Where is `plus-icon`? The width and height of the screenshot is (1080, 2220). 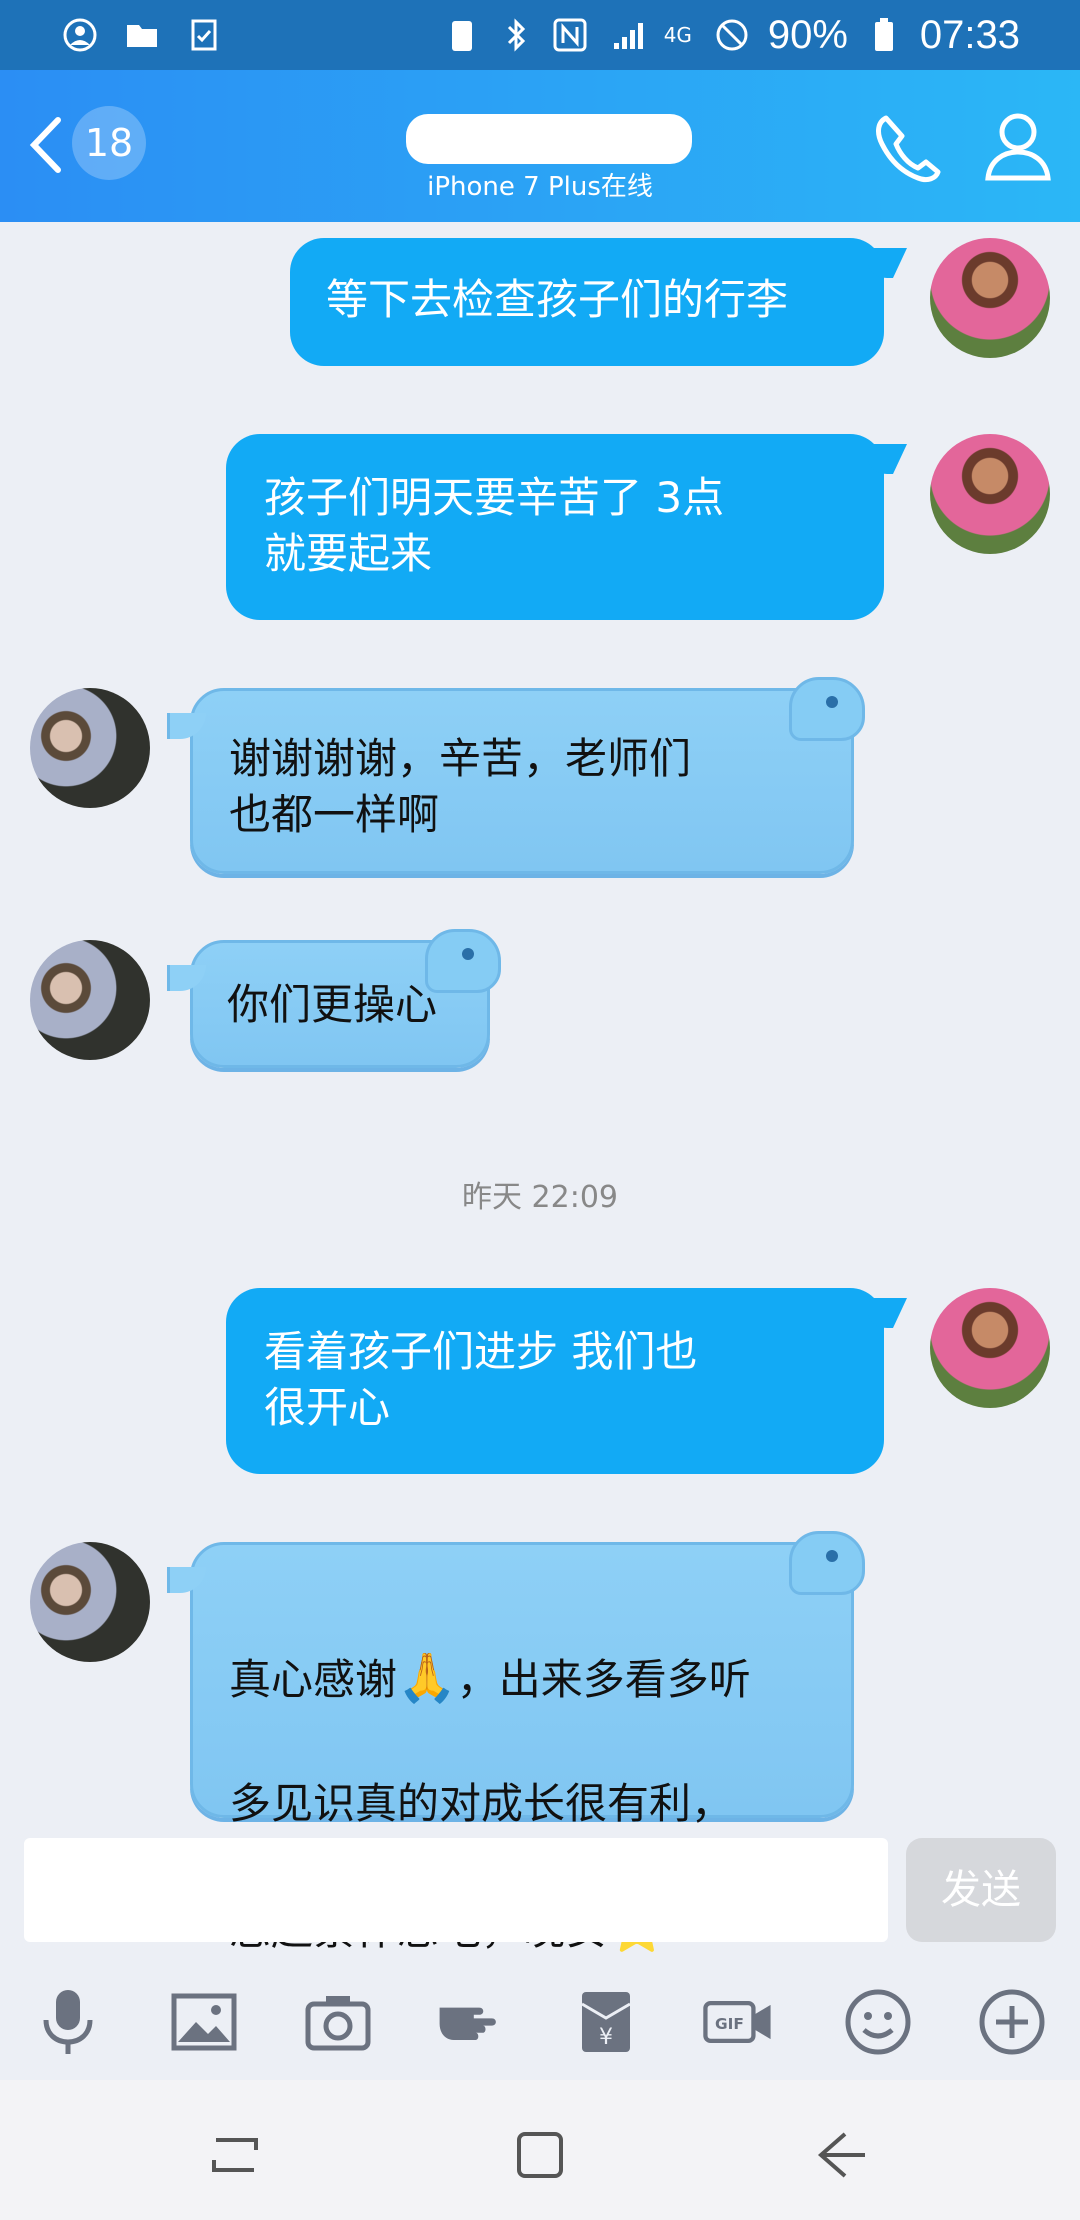 plus-icon is located at coordinates (1012, 2022).